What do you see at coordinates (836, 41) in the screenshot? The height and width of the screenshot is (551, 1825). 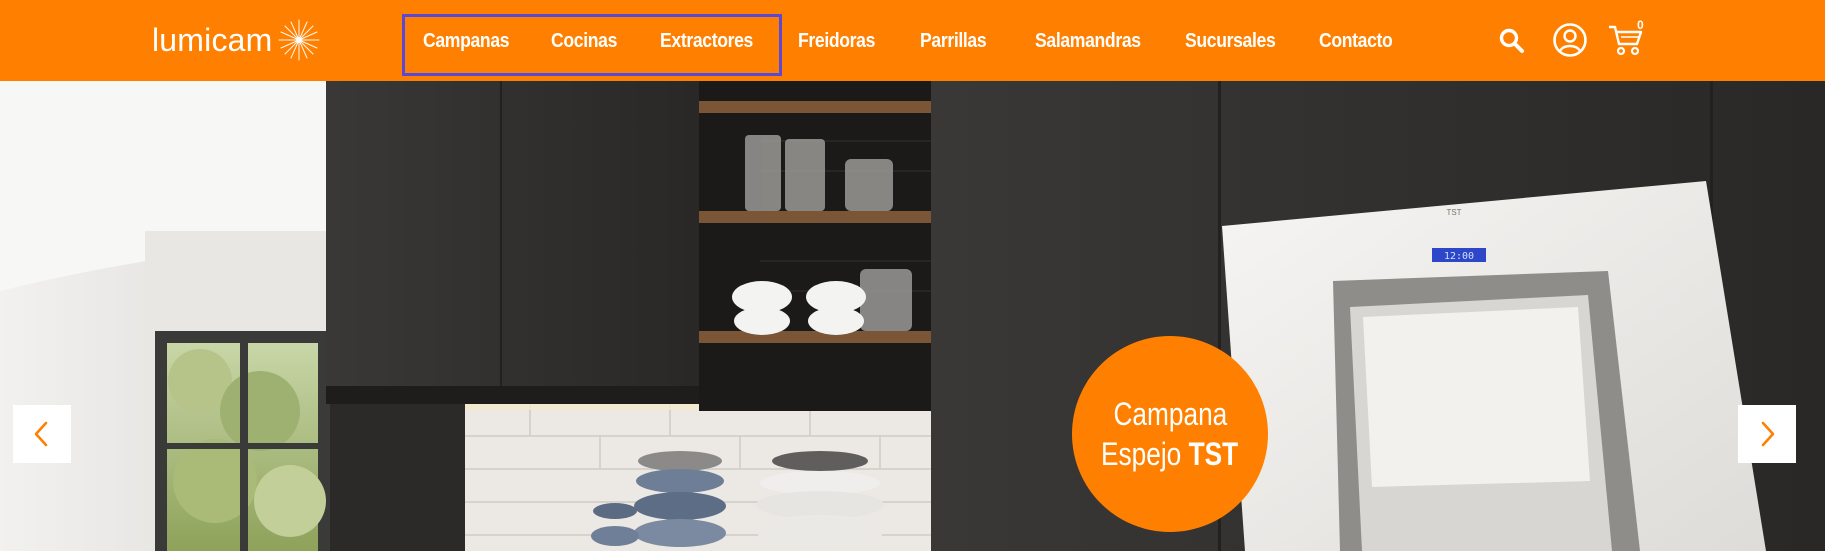 I see `nav-item-freidoras: Freidoras` at bounding box center [836, 41].